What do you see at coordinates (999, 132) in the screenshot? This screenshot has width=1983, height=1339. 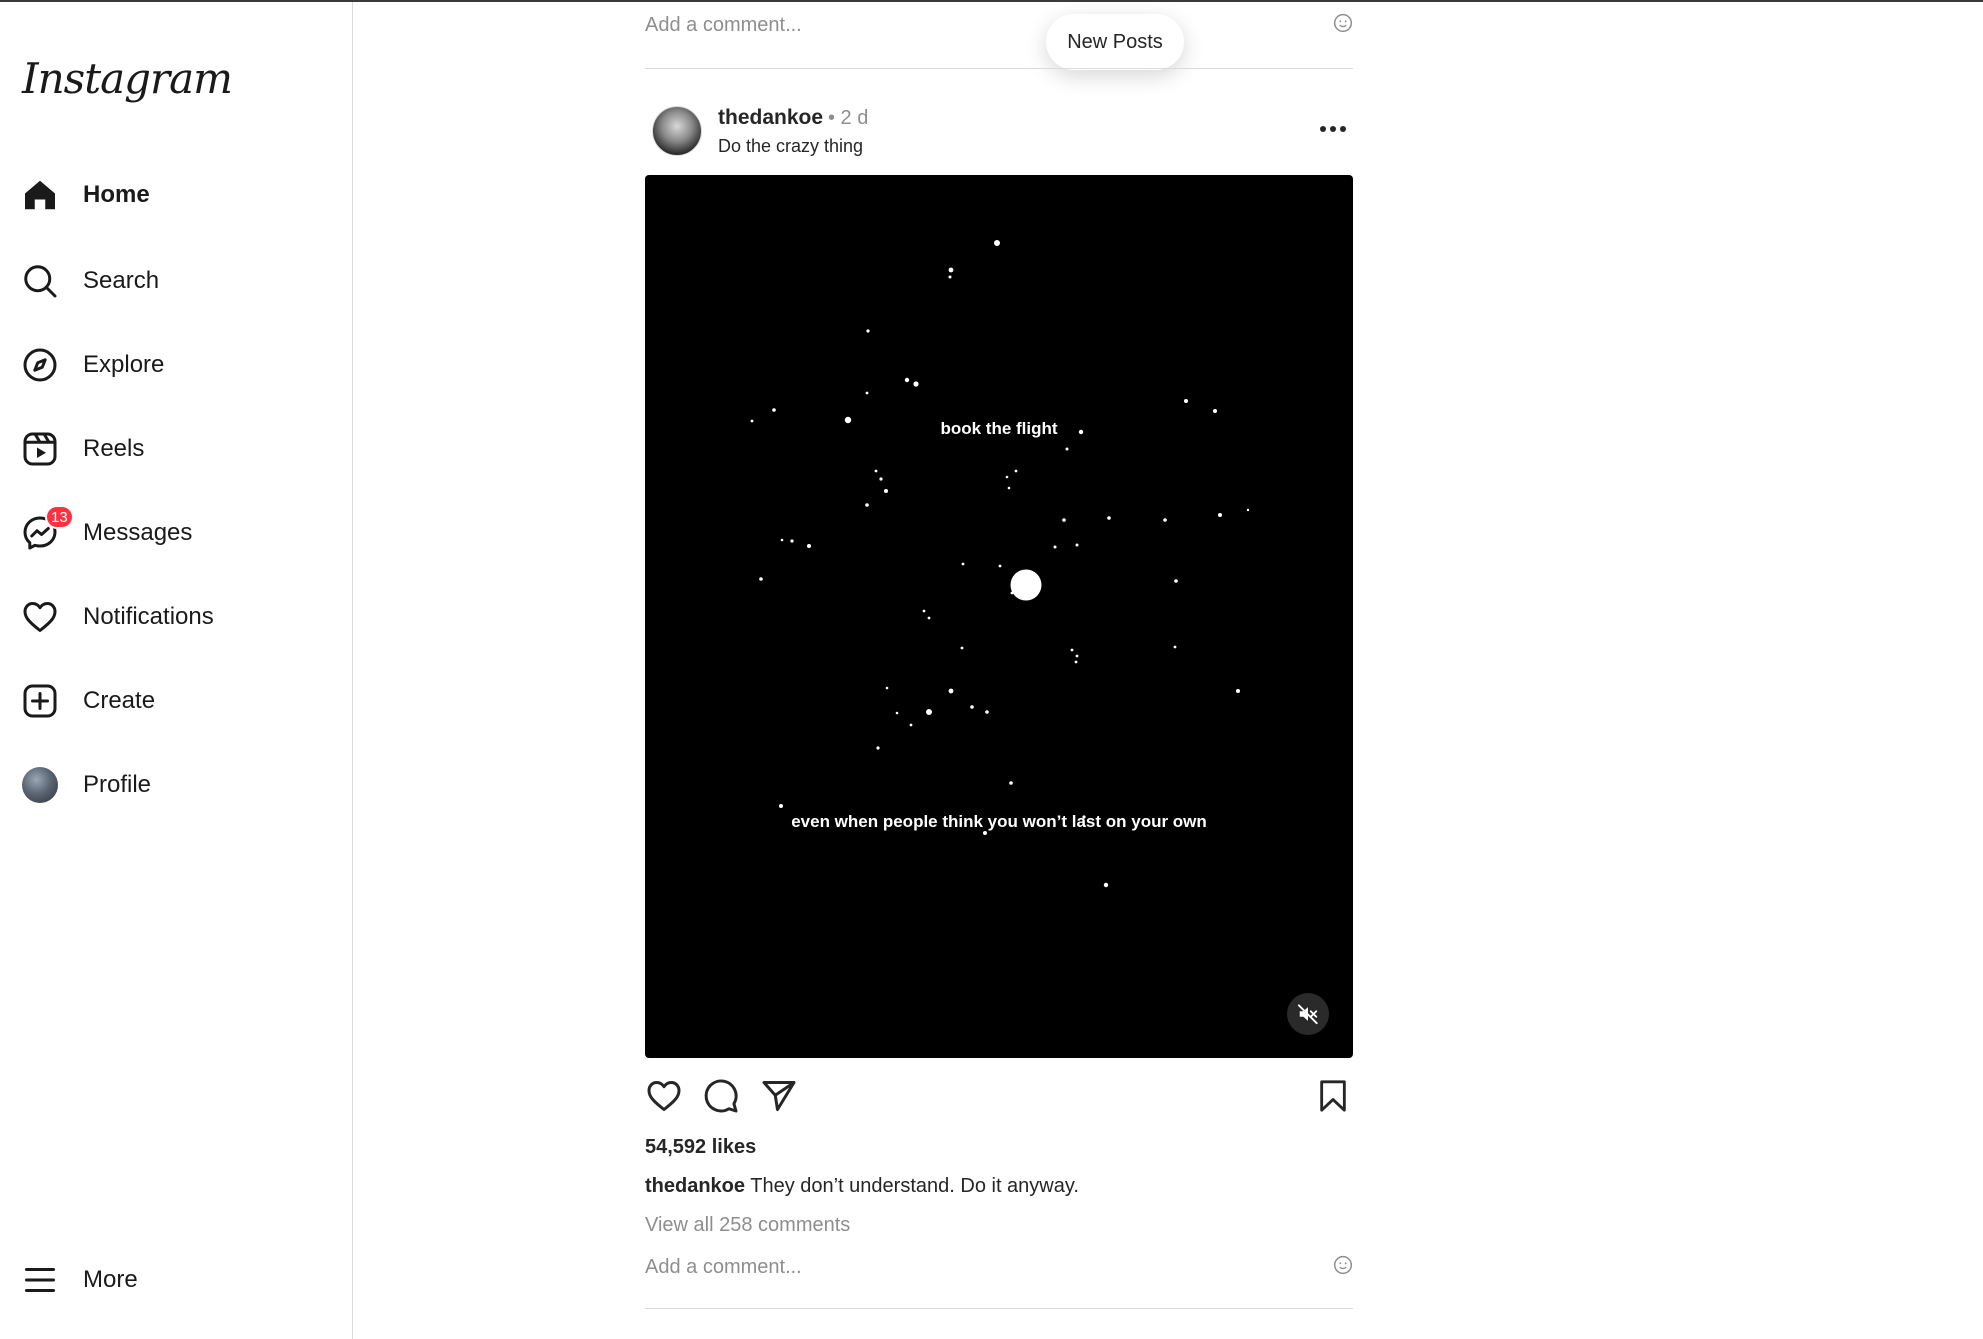 I see `post-header: thedankoe • 2 d Do the crazy thing` at bounding box center [999, 132].